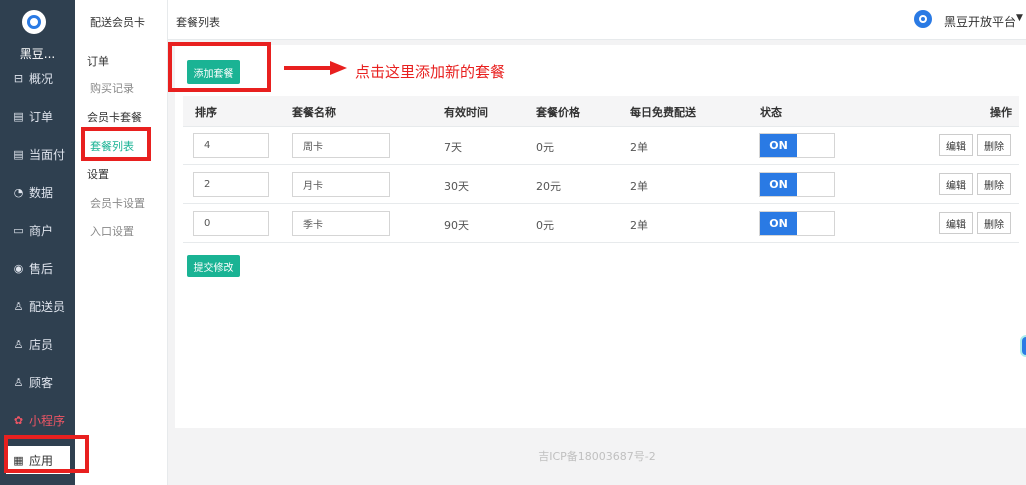 This screenshot has width=1026, height=485. What do you see at coordinates (1001, 112) in the screenshot?
I see `column-header-actions: 操作` at bounding box center [1001, 112].